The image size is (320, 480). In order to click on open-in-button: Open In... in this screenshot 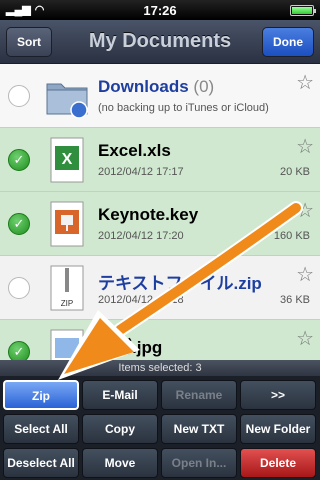, I will do `click(199, 463)`.